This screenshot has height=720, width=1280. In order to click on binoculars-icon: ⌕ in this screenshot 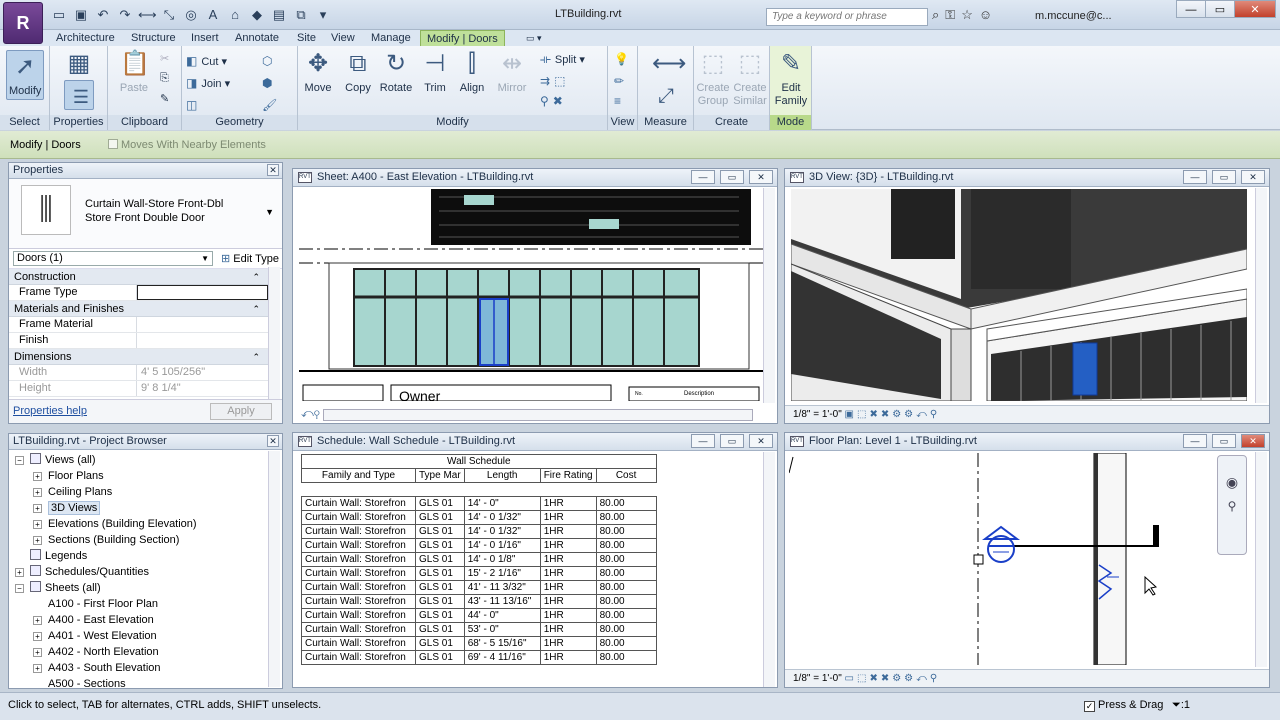, I will do `click(935, 15)`.